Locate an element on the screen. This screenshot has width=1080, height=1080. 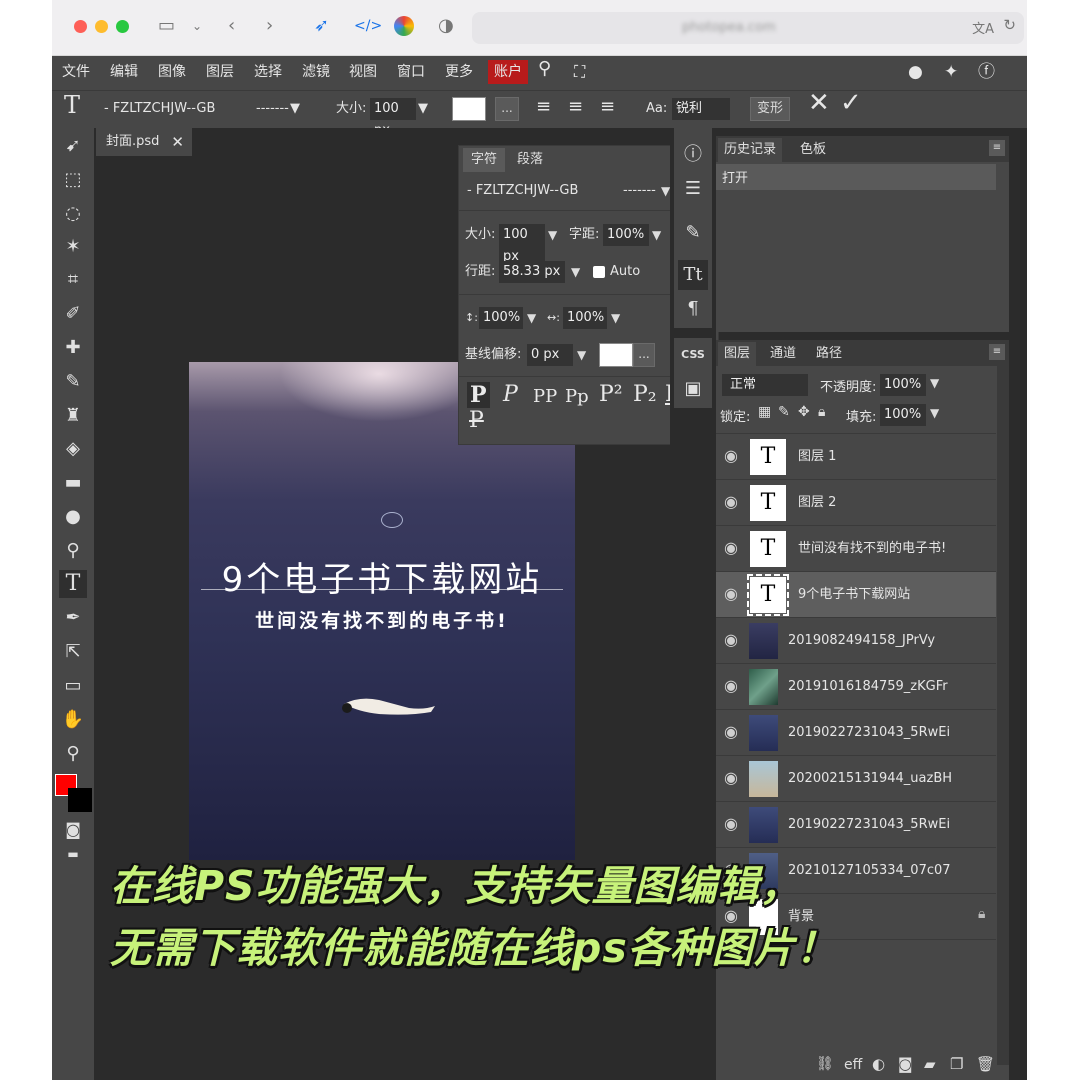
lasso-icon: ◌ is located at coordinates (73, 214).